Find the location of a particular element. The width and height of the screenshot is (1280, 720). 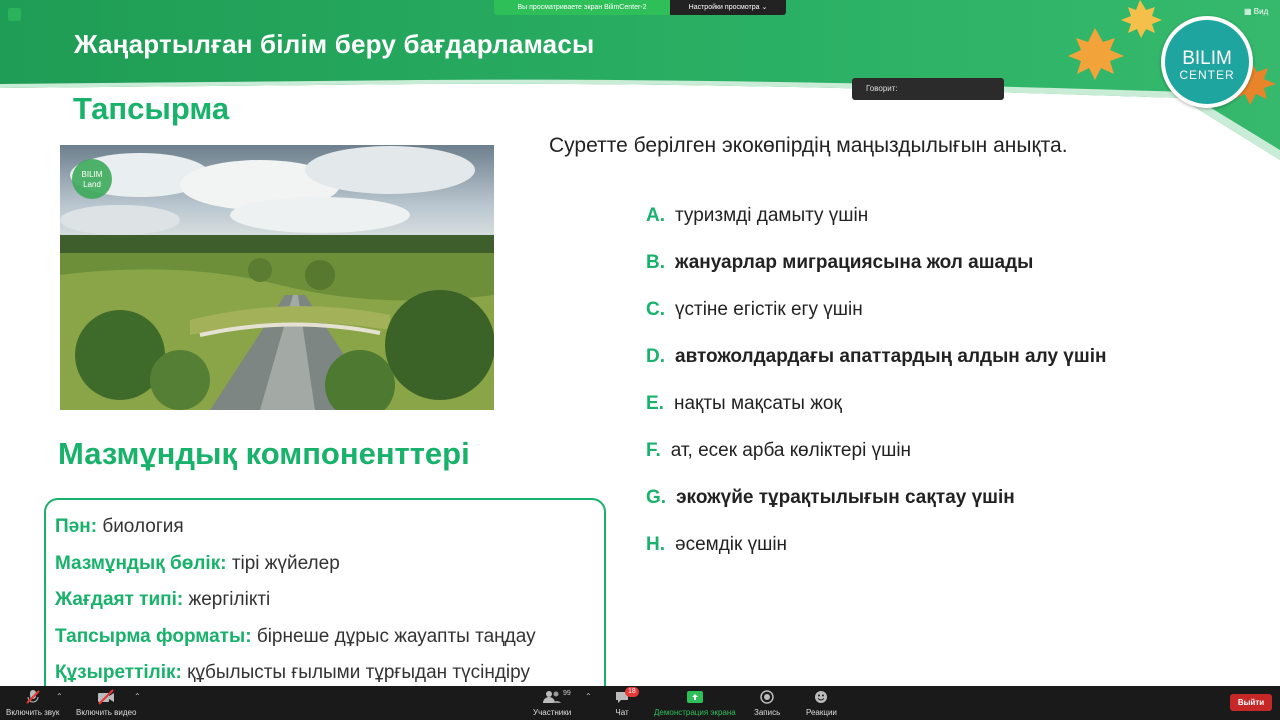

bilim-center-logo: BILIM CENTER is located at coordinates (1207, 62).